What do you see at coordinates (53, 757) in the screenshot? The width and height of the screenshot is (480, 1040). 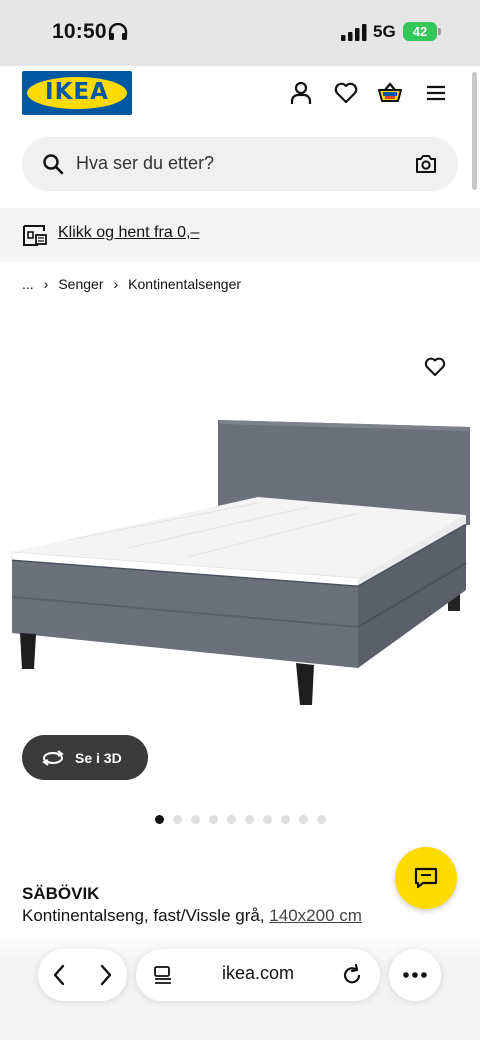 I see `rotate-3d-icon` at bounding box center [53, 757].